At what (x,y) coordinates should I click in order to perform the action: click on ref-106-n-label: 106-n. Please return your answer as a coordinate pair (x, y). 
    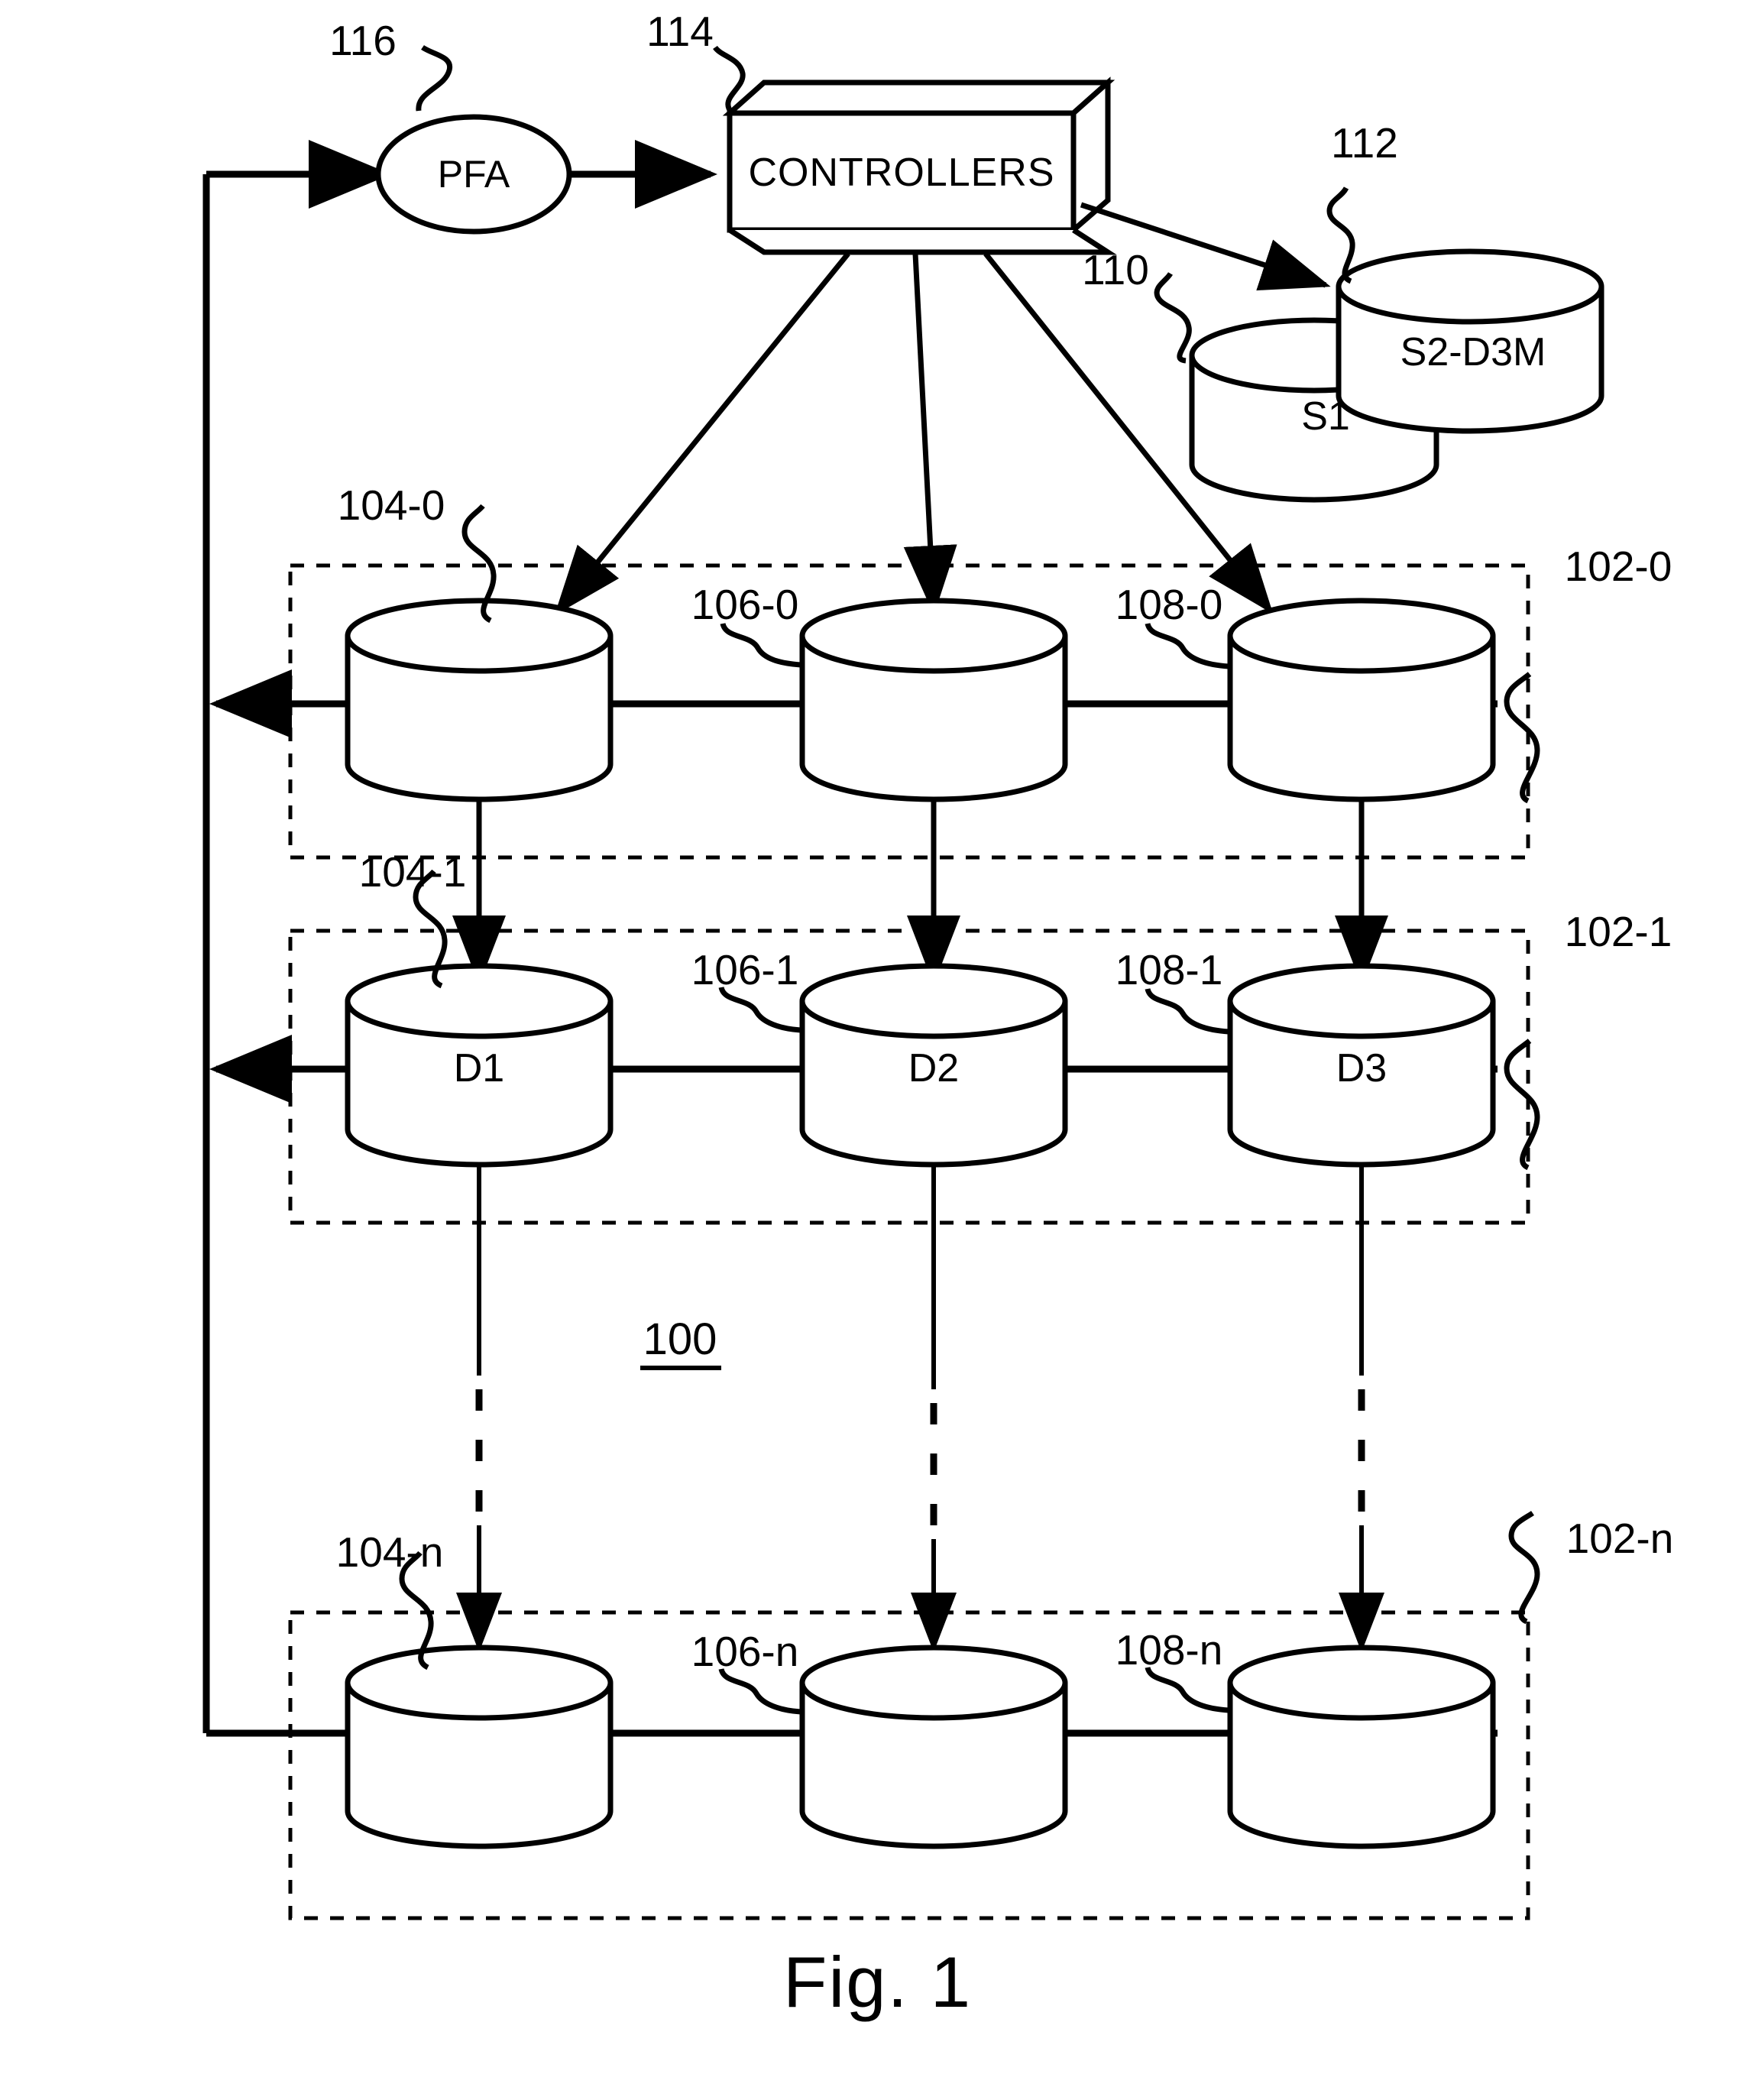
    Looking at the image, I should click on (745, 1651).